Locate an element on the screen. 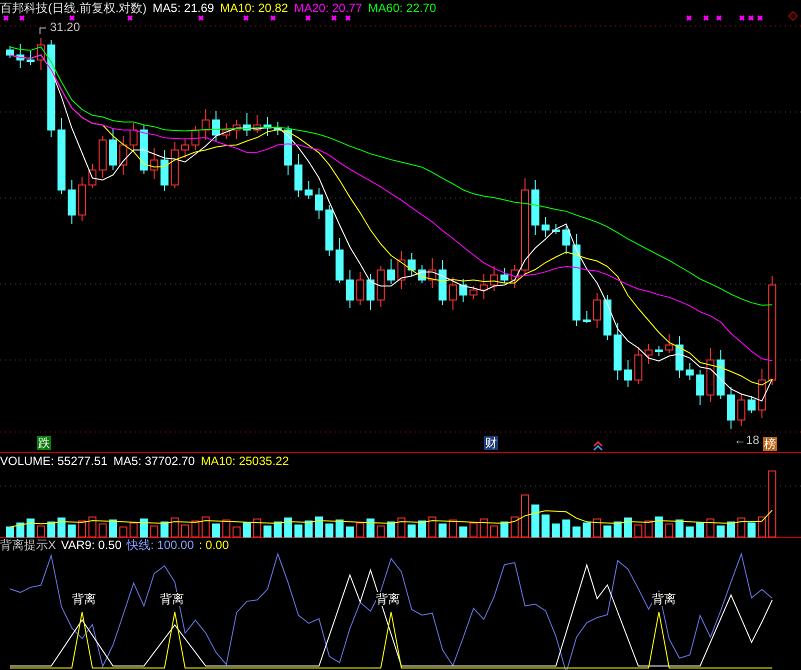  event-badge: 跌 is located at coordinates (44, 443).